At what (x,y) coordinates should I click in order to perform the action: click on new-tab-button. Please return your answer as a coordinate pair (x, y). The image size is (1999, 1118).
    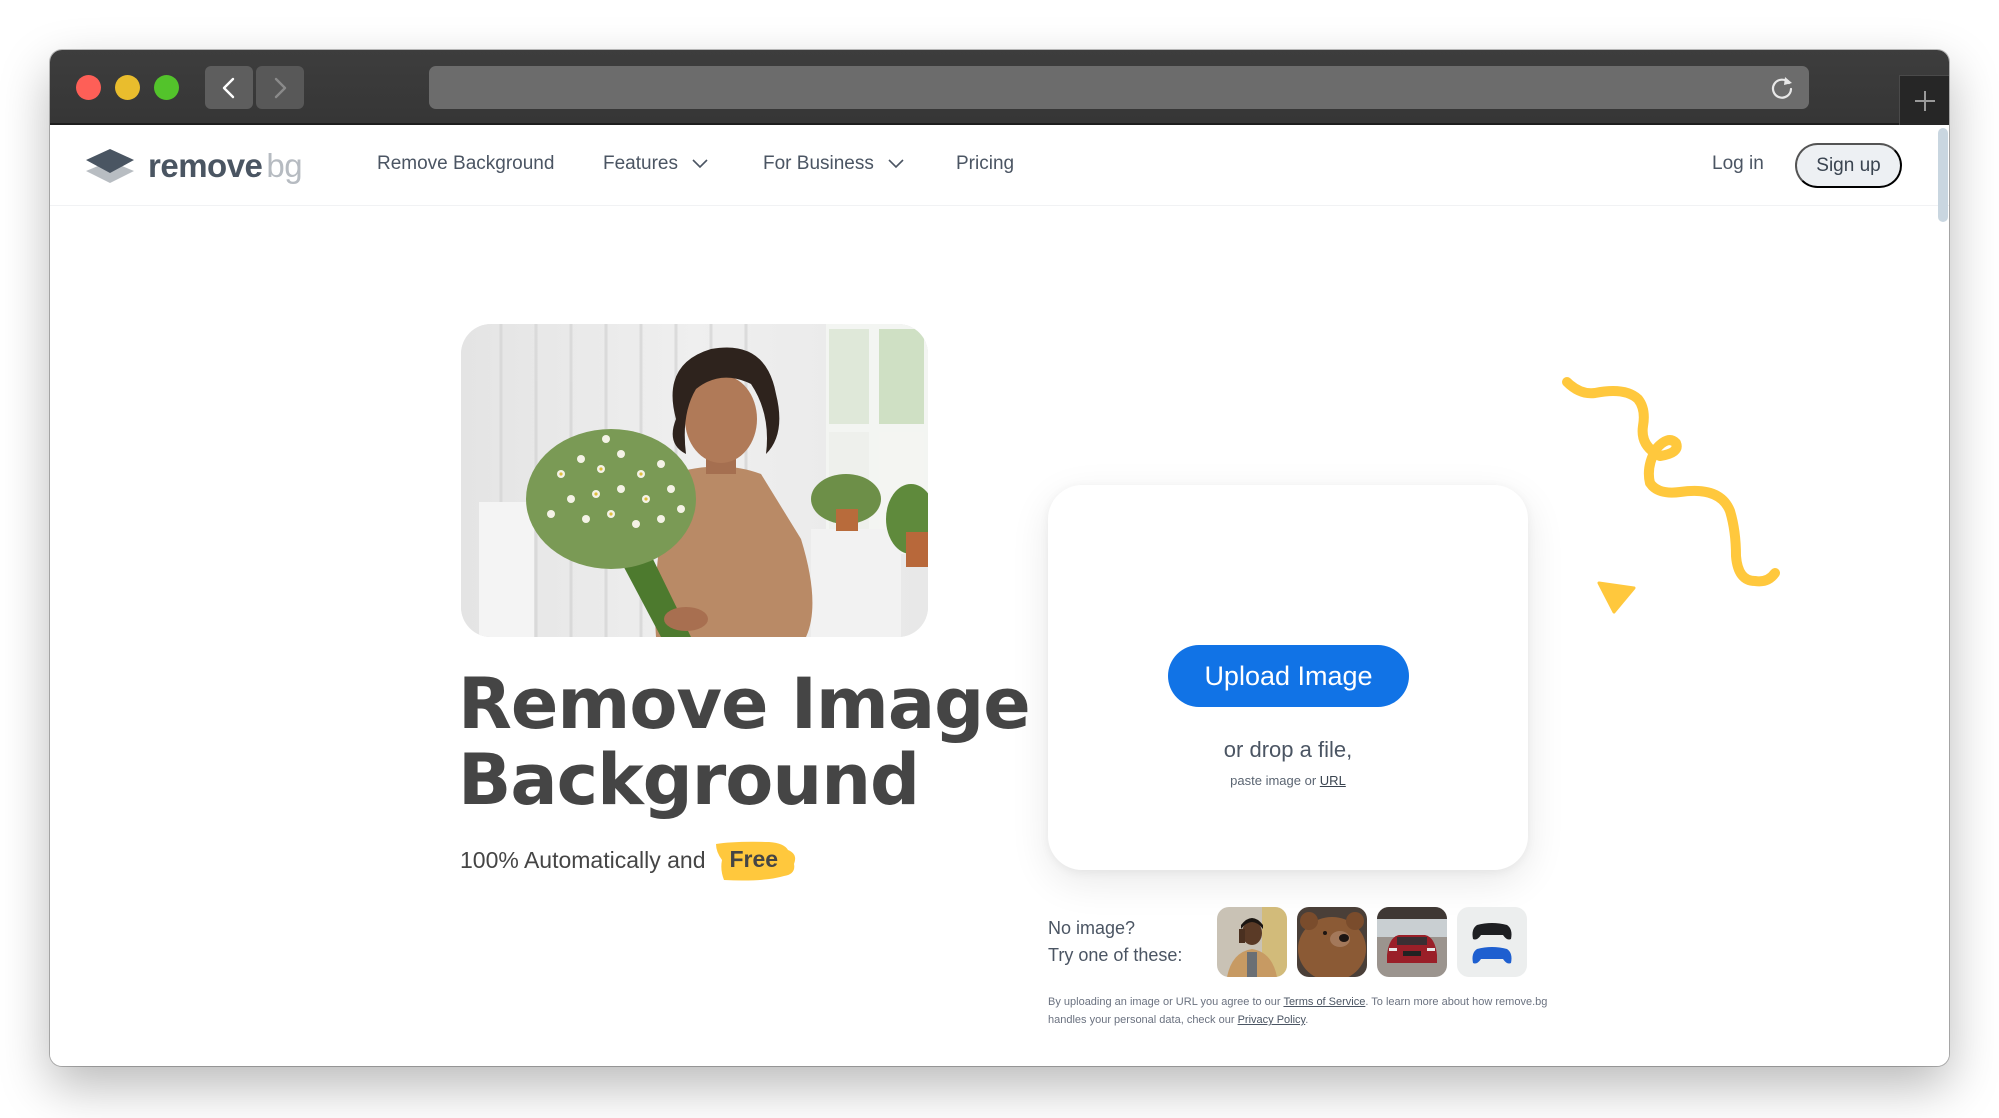
    Looking at the image, I should click on (1924, 100).